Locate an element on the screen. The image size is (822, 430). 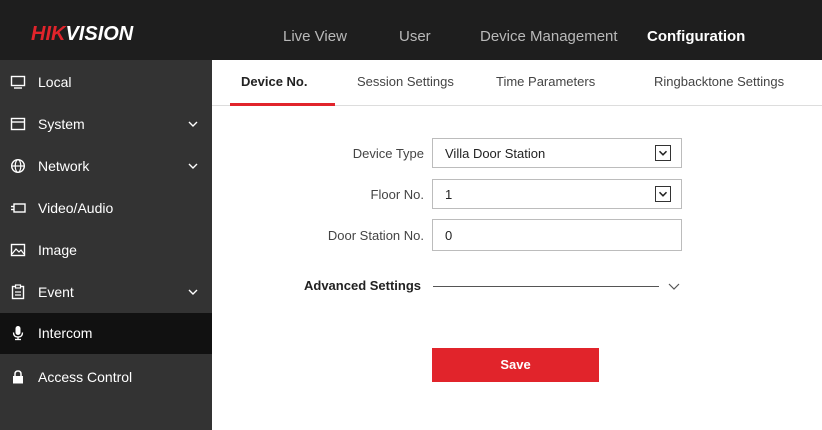
image-icon is located at coordinates (18, 250).